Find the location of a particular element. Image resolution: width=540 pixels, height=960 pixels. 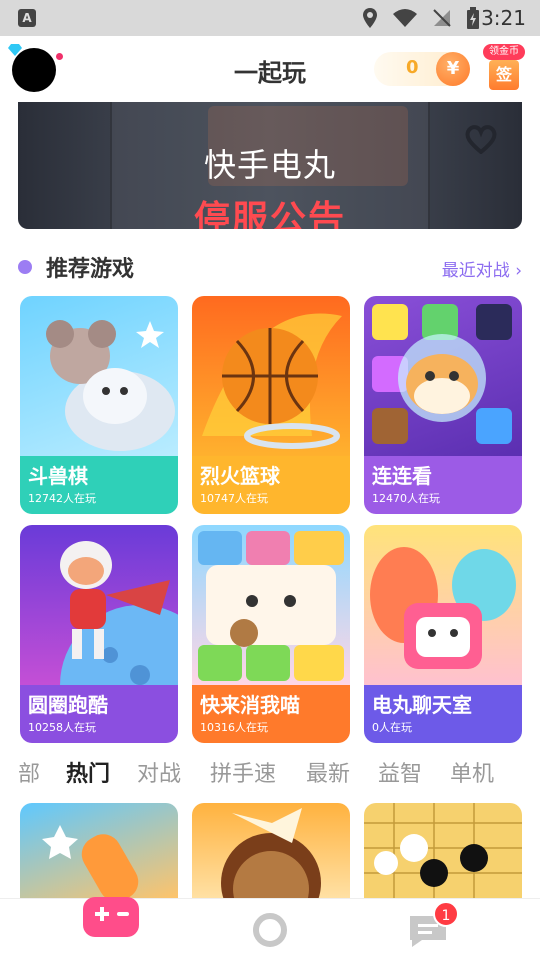

game-name: 电丸聊天室 is located at coordinates (422, 705).